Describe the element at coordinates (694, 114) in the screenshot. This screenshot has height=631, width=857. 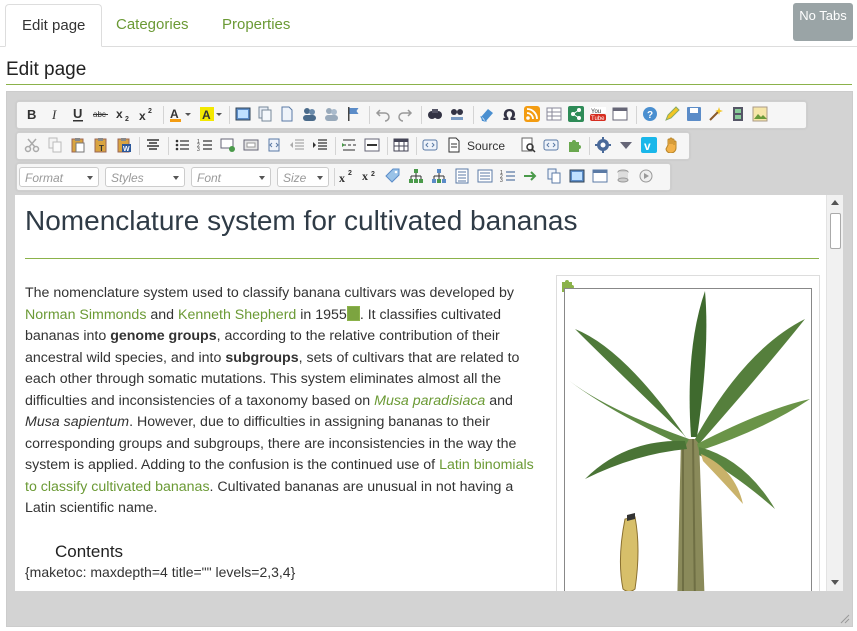
I see `save-icon` at that location.